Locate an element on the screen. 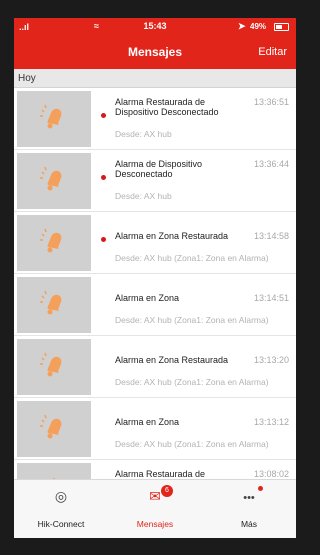 This screenshot has width=320, height=555. message-time: 13:13:12 is located at coordinates (271, 422).